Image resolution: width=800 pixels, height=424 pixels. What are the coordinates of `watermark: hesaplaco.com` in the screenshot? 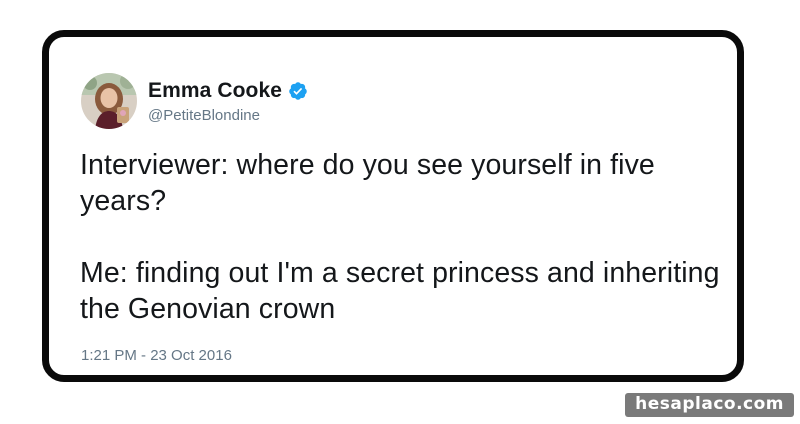 It's located at (709, 405).